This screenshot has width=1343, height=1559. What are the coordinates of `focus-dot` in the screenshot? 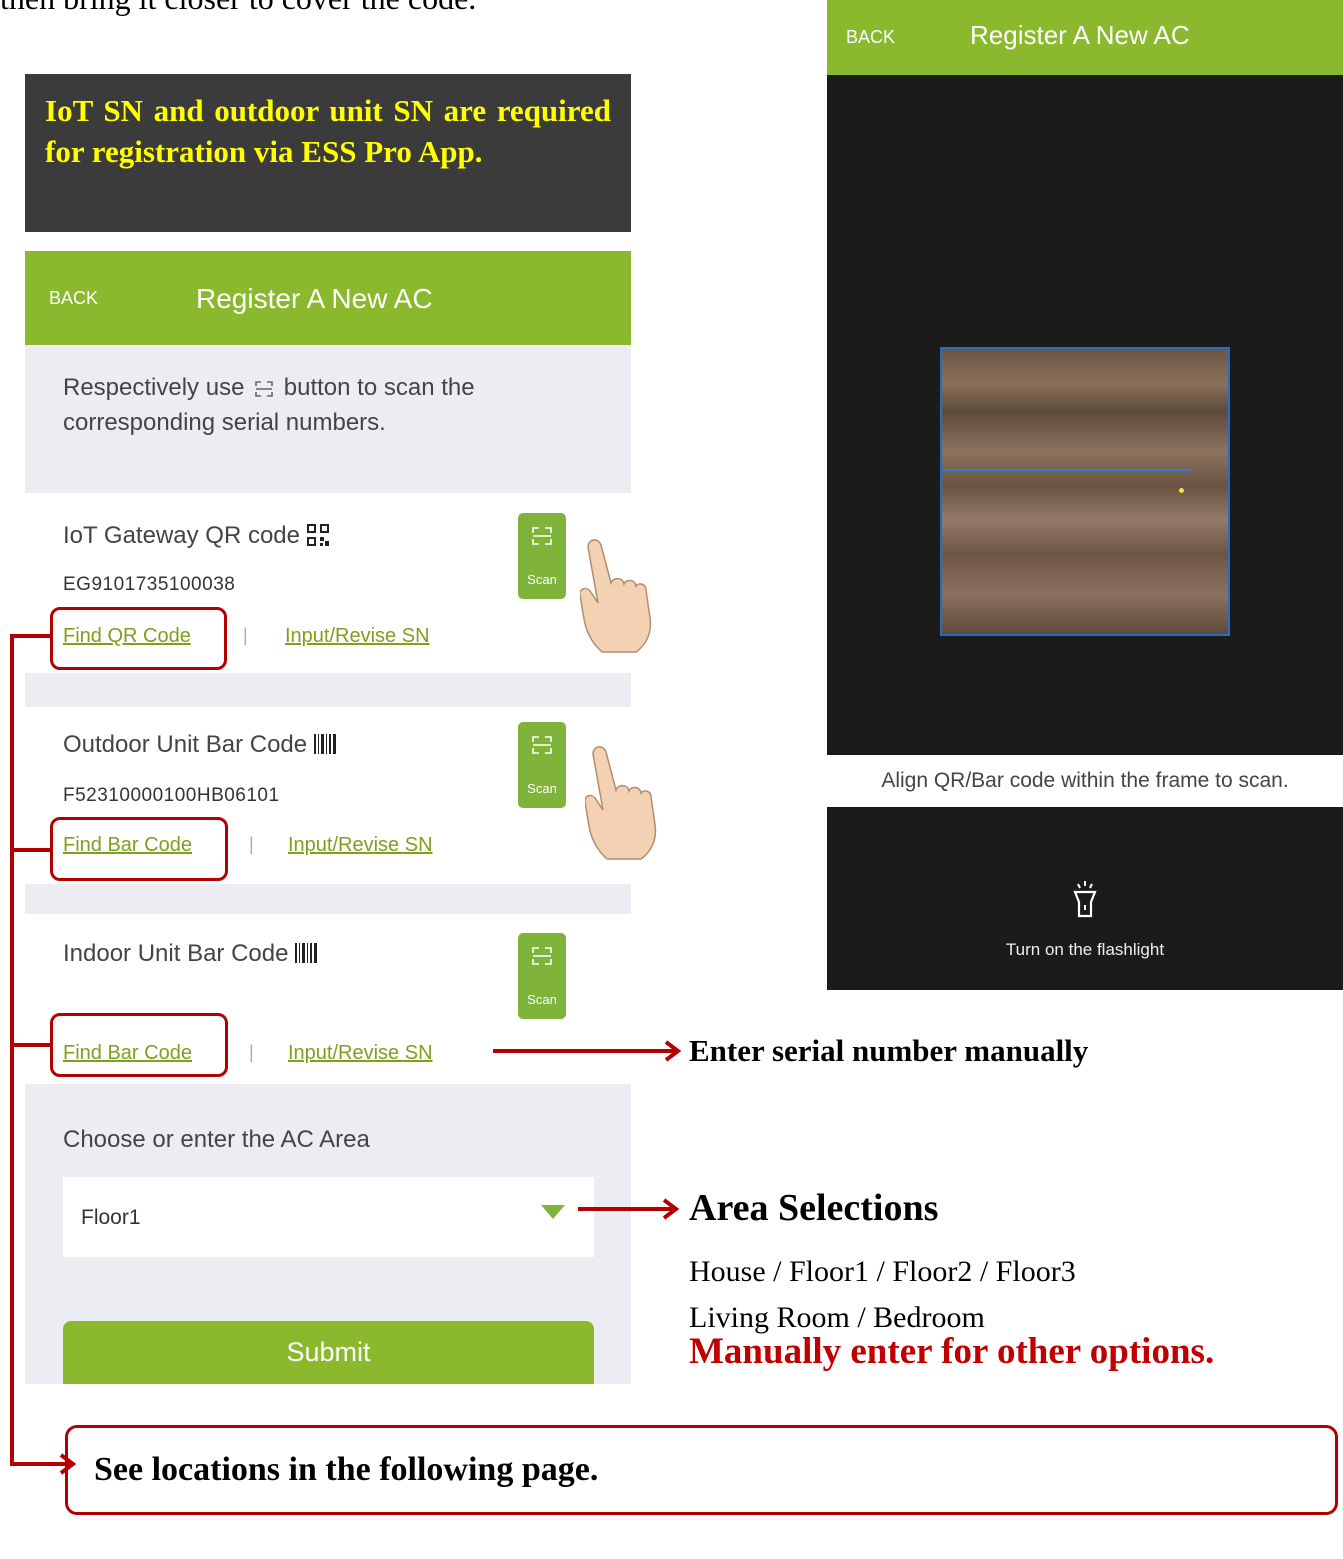 It's located at (1181, 490).